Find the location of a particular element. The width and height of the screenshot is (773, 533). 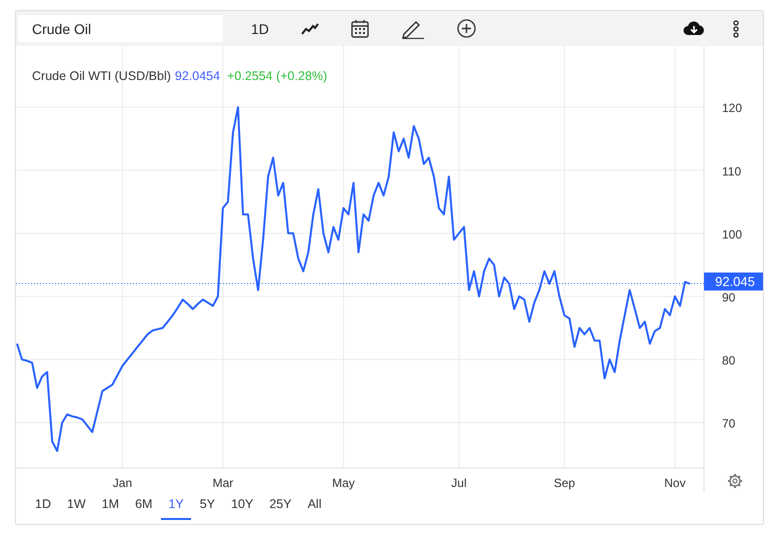

add-icon is located at coordinates (466, 28).